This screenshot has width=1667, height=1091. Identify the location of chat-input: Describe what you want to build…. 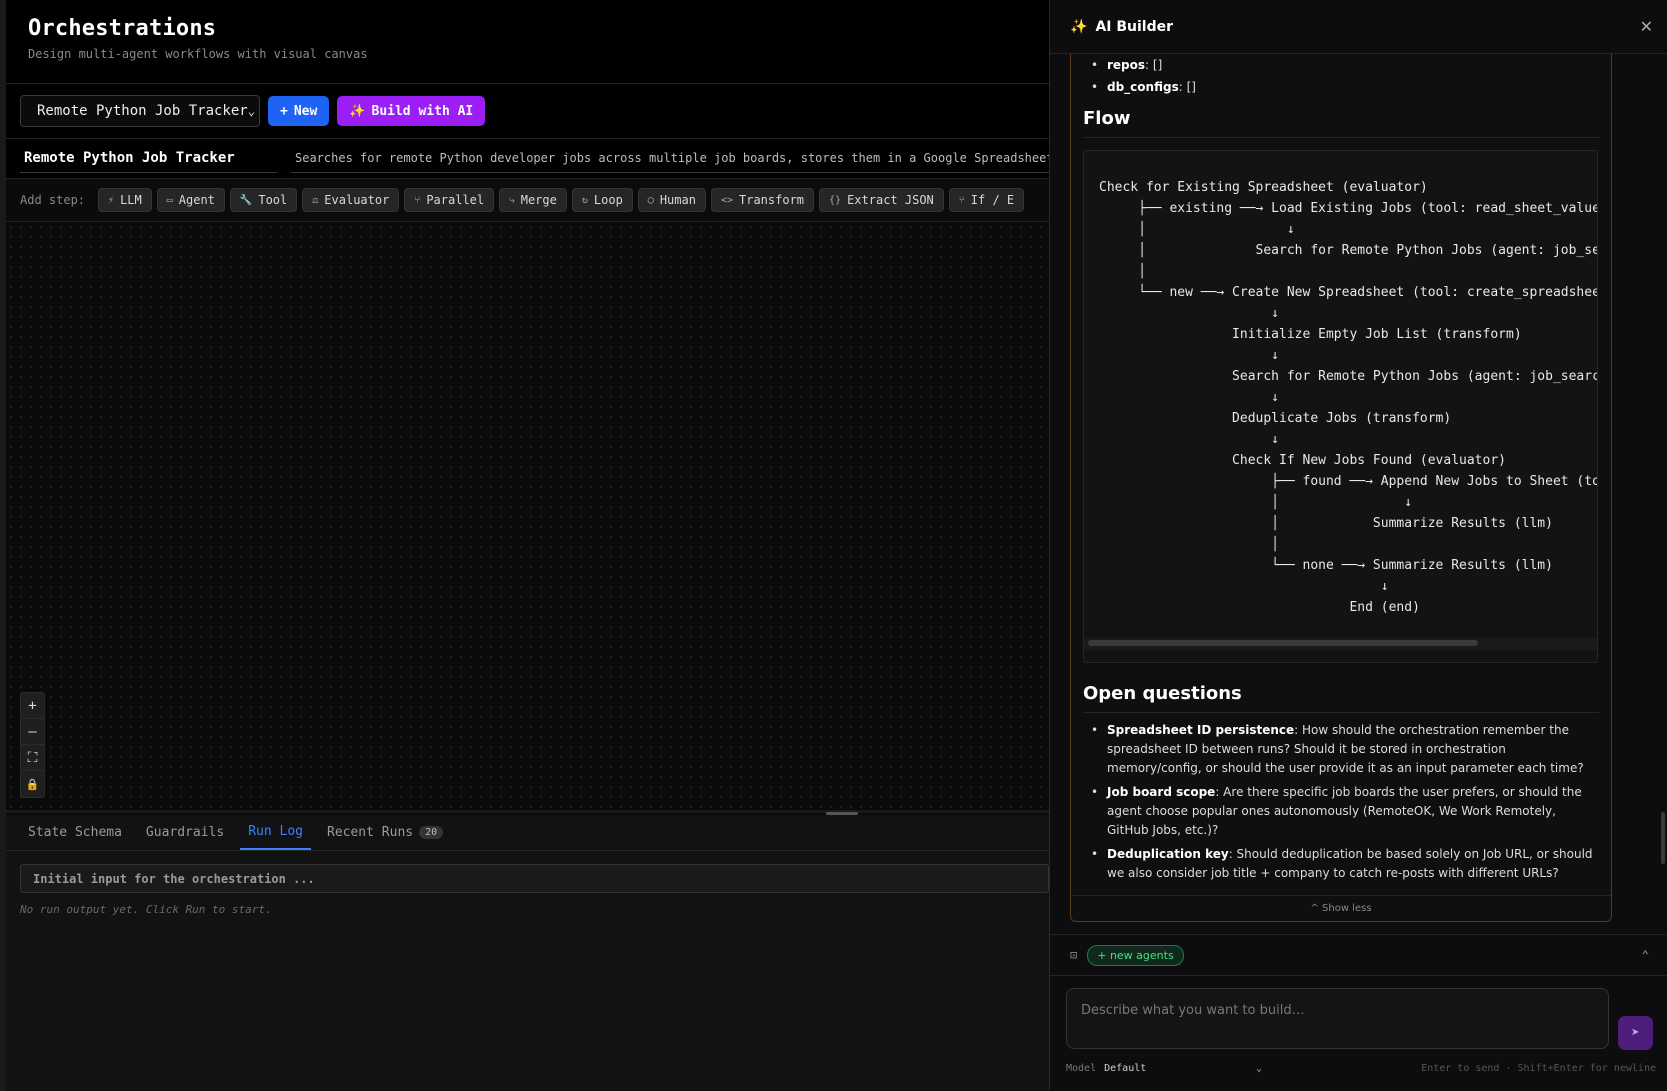
(1337, 1018).